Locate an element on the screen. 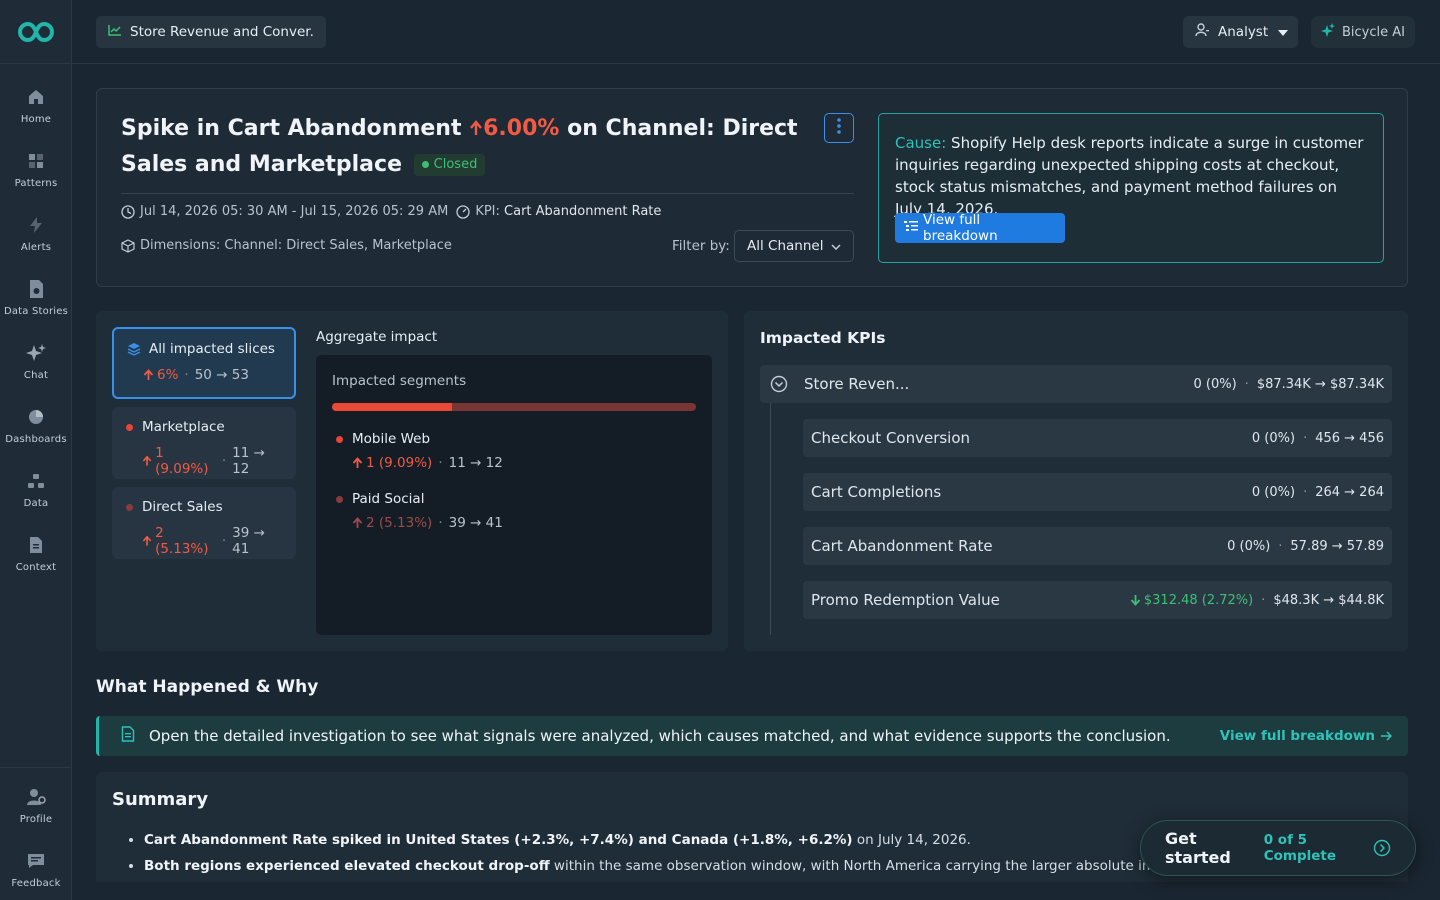 Image resolution: width=1440 pixels, height=900 pixels. kpi-values: $312.48 (2.72%) · $48.3K → $44.8K is located at coordinates (1257, 600).